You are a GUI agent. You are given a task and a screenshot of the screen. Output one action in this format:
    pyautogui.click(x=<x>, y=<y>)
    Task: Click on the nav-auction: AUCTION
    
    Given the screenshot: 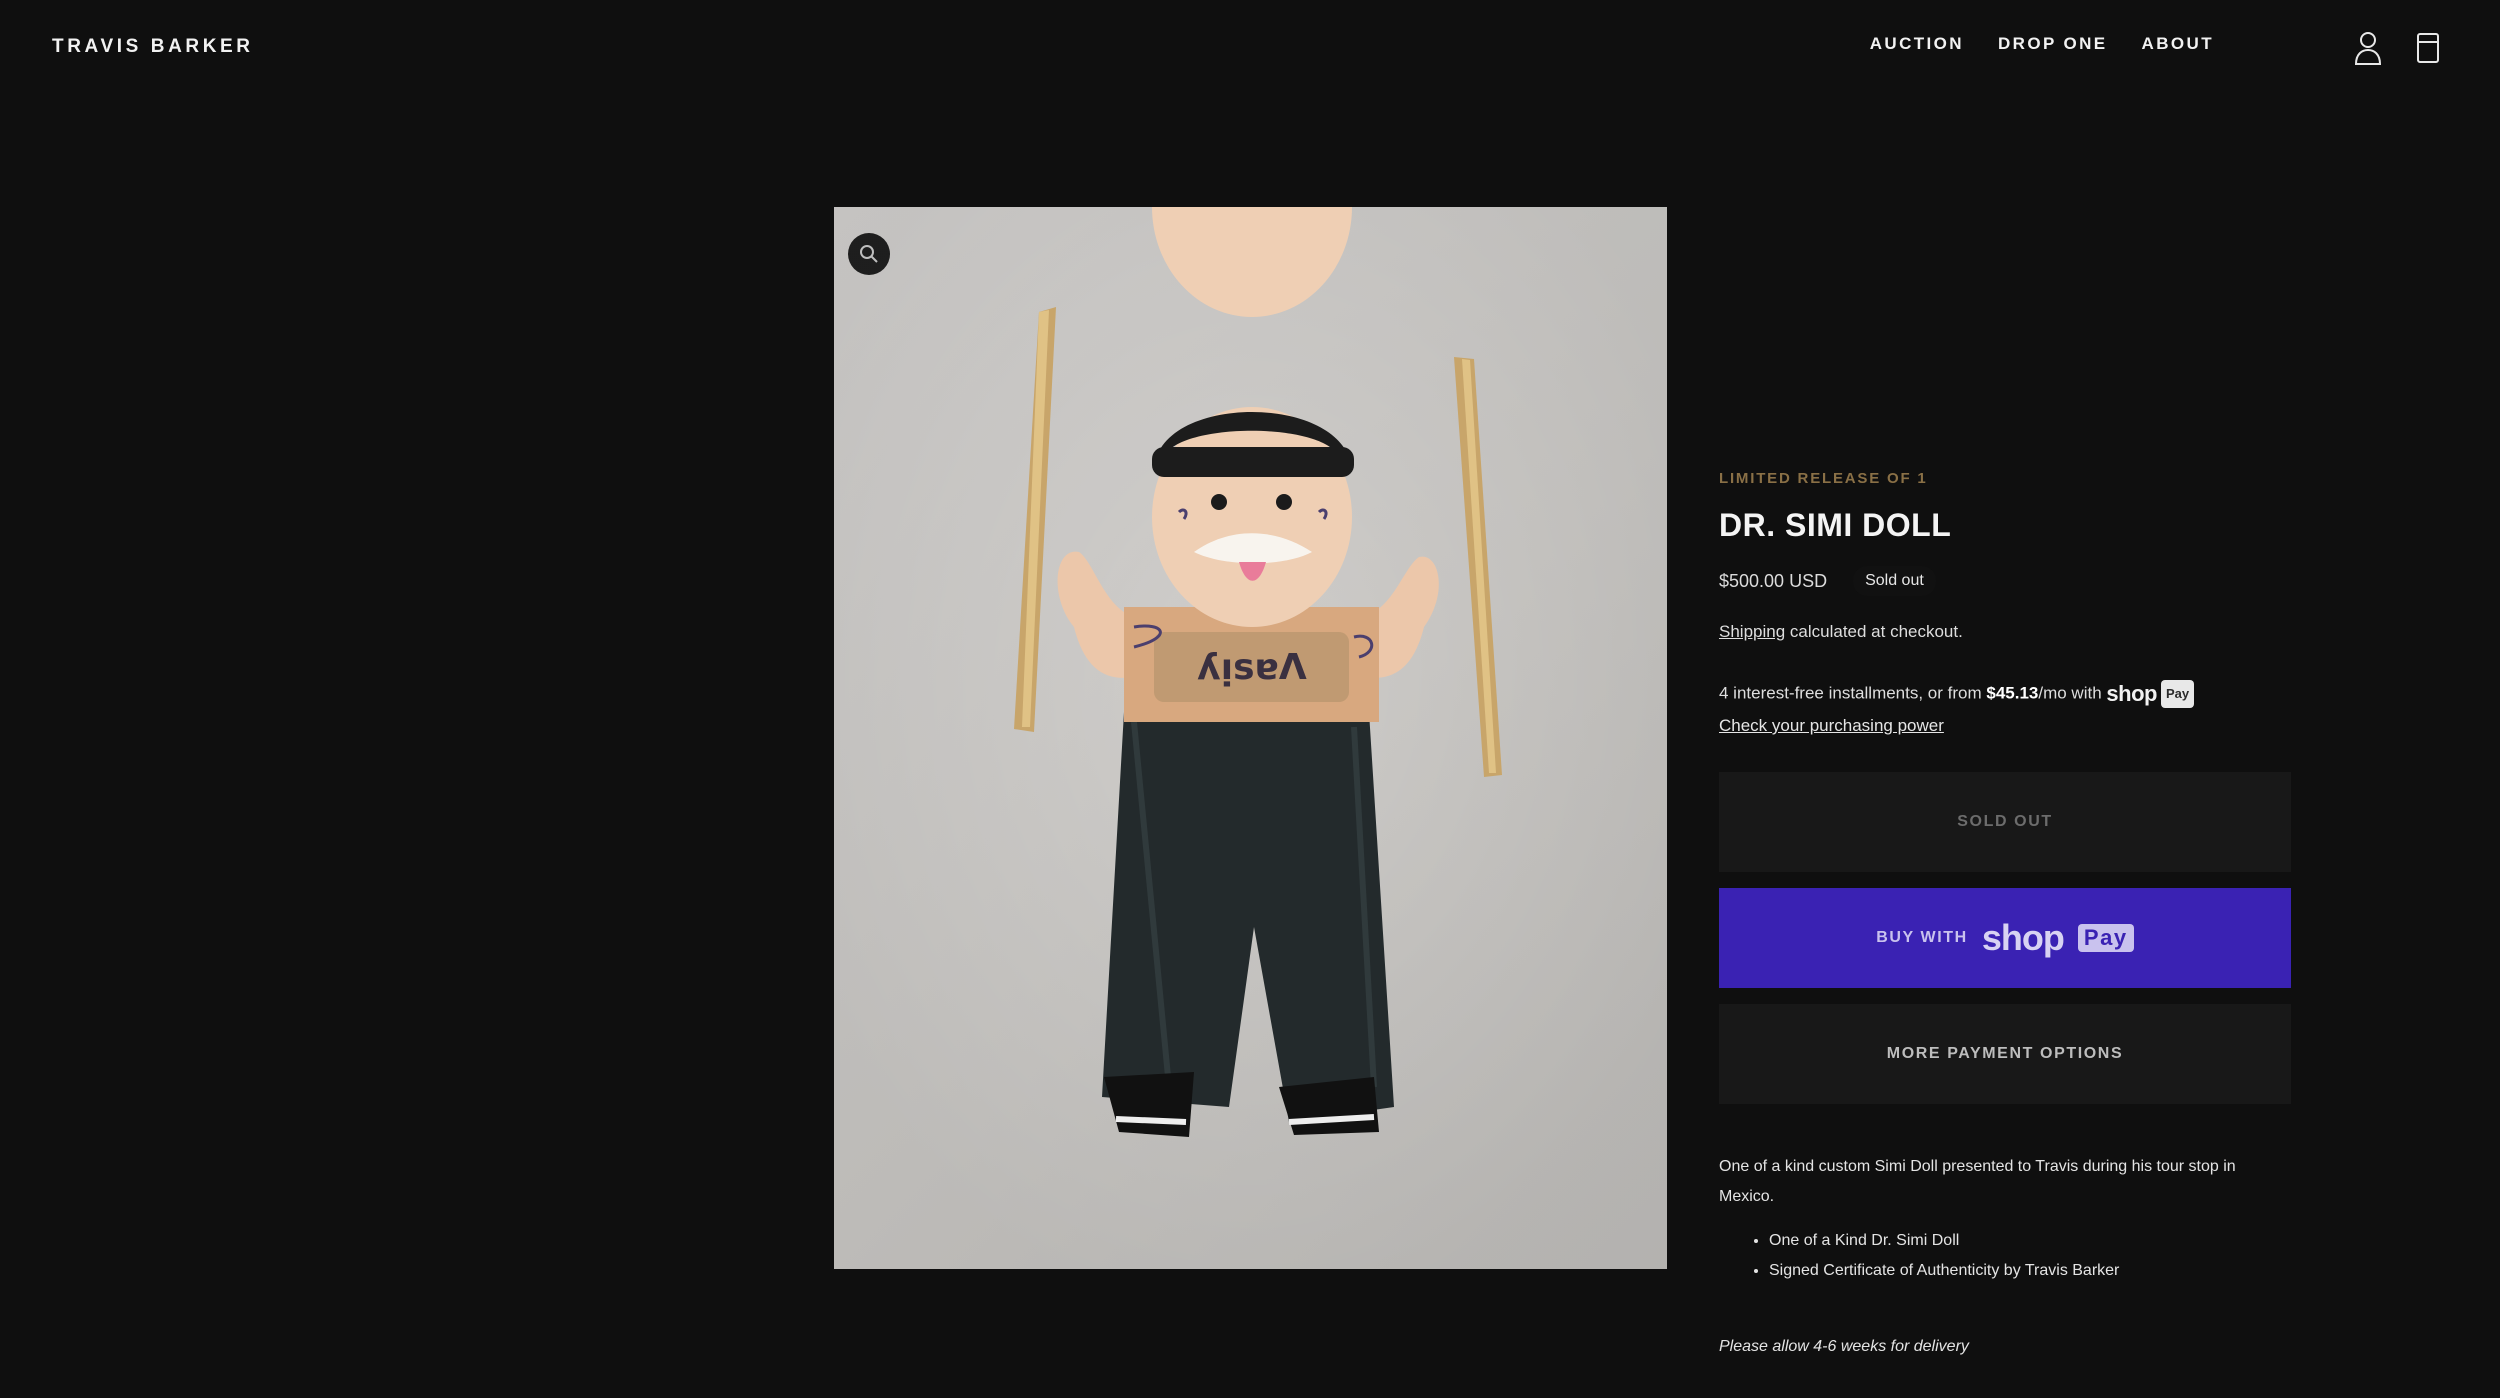 What is the action you would take?
    pyautogui.click(x=1917, y=44)
    